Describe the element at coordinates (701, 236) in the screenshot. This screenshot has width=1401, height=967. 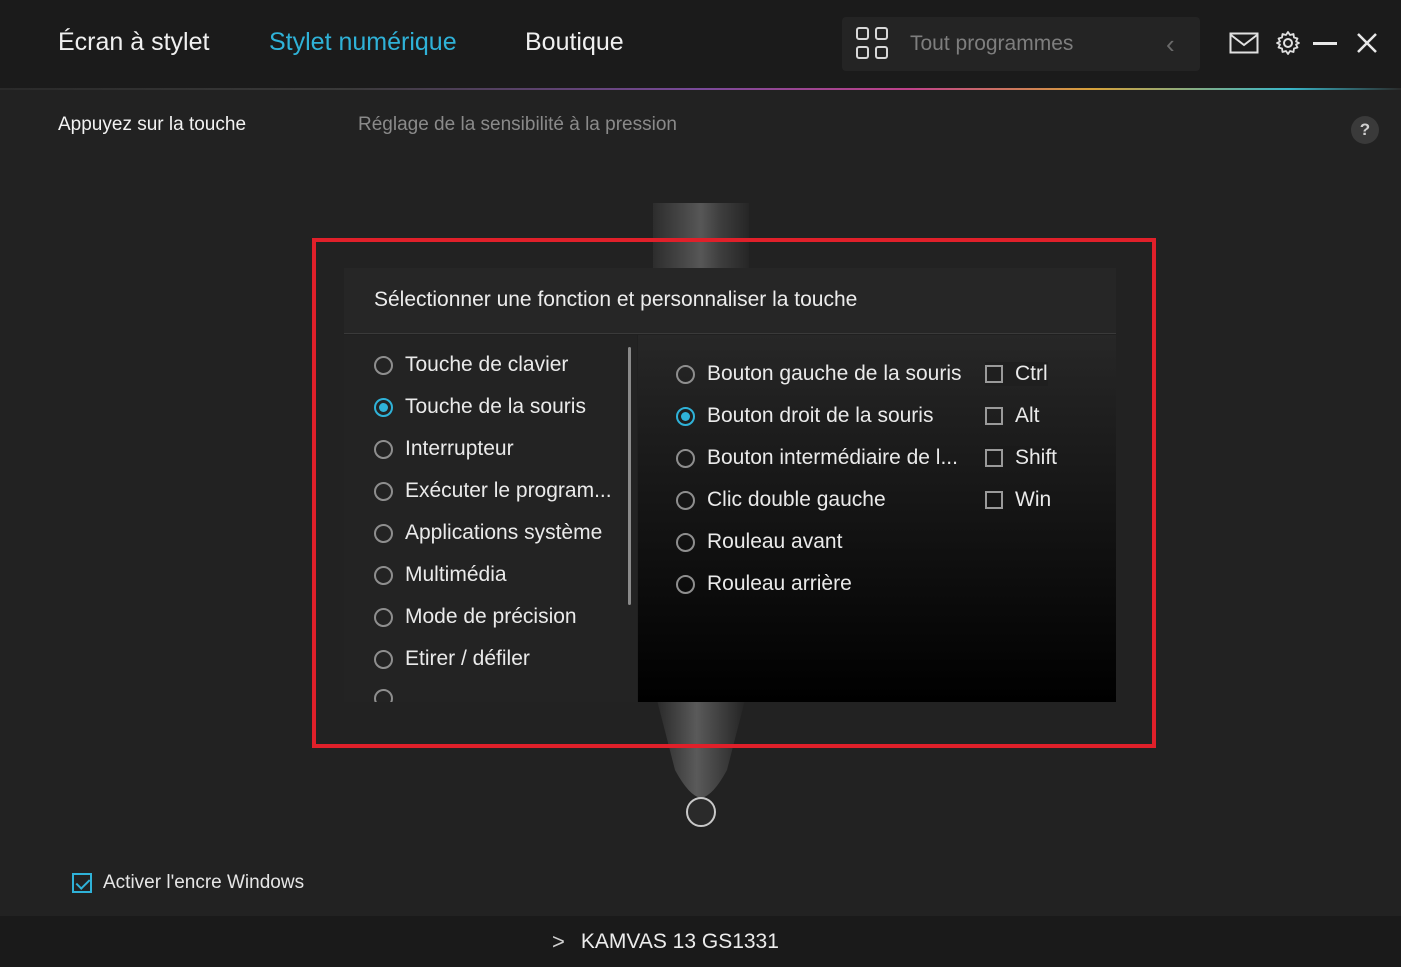
I see `pen-body-illustration` at that location.